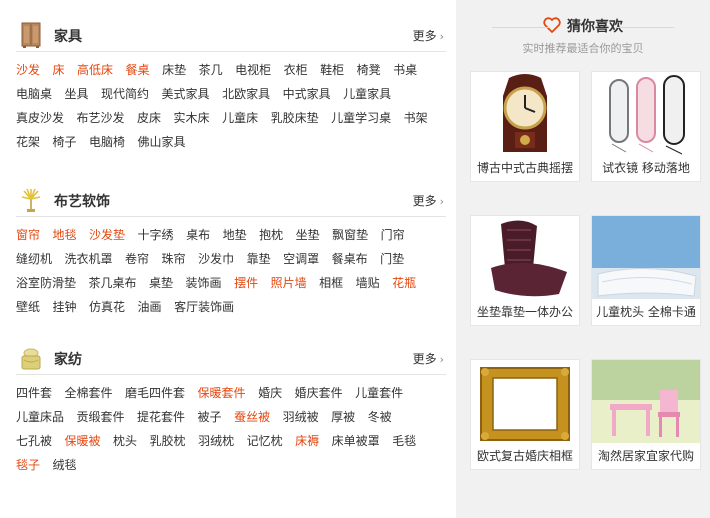  I want to click on category-link: 窗帘, so click(28, 235).